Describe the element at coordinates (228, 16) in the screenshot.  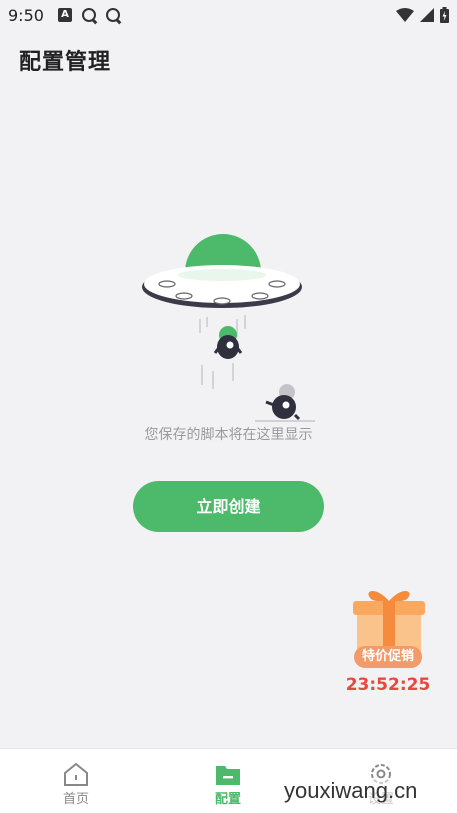
I see `status-bar: 9:50 A` at that location.